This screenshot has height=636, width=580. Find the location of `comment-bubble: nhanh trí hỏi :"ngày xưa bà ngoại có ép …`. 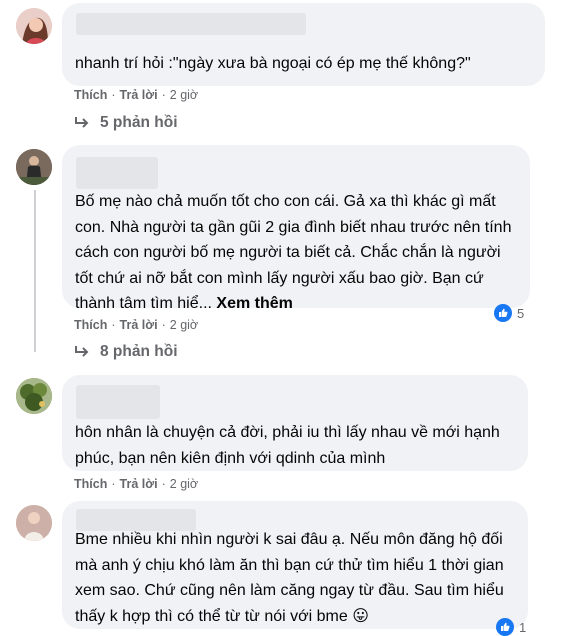

comment-bubble: nhanh trí hỏi :"ngày xưa bà ngoại có ép … is located at coordinates (303, 44).